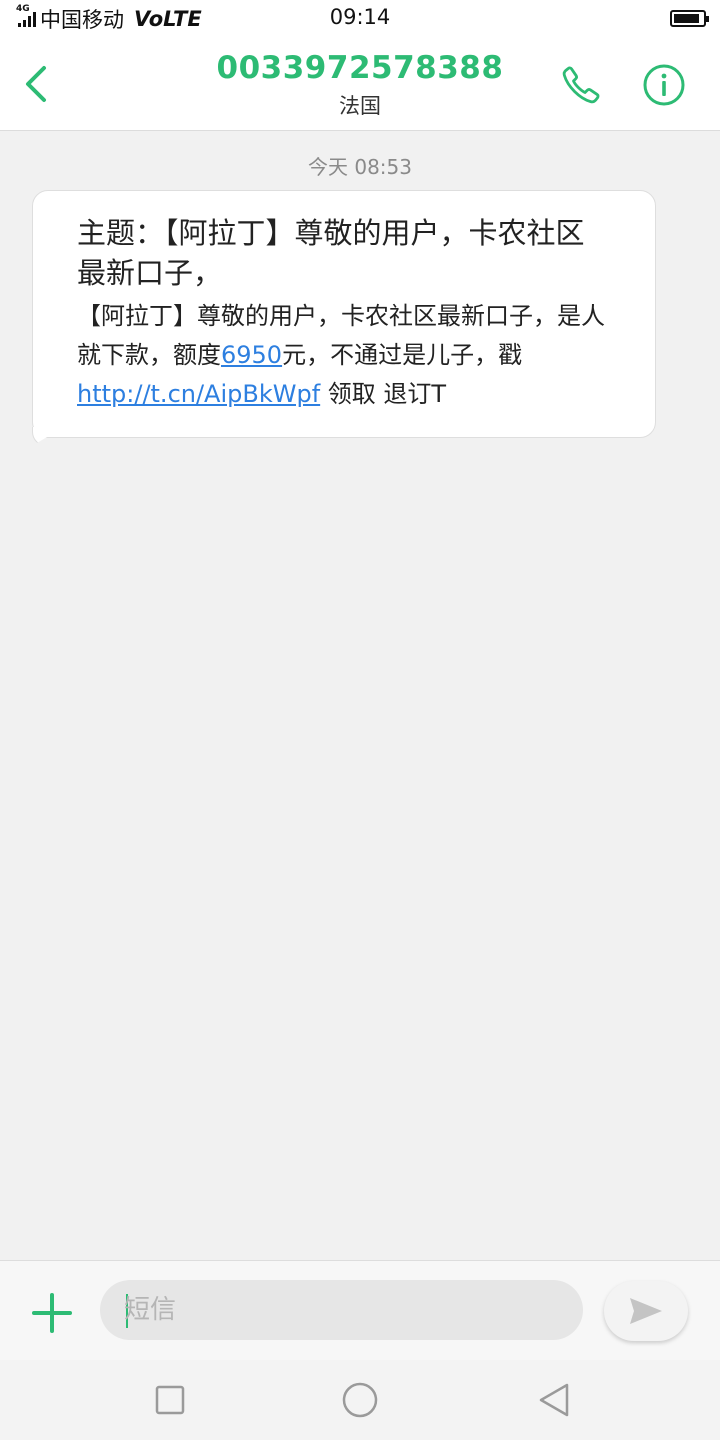  I want to click on phone-icon, so click(581, 85).